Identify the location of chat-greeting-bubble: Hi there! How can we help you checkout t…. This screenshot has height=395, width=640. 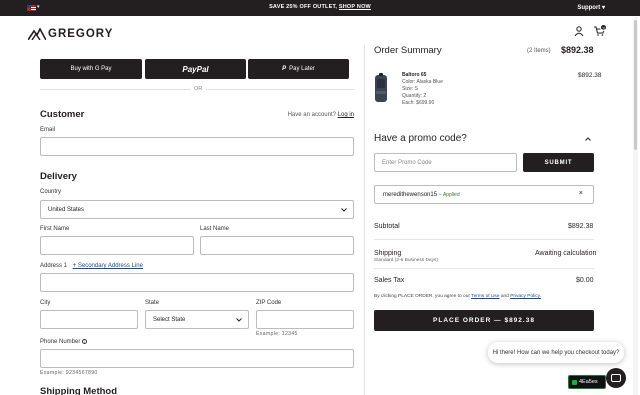
(556, 352).